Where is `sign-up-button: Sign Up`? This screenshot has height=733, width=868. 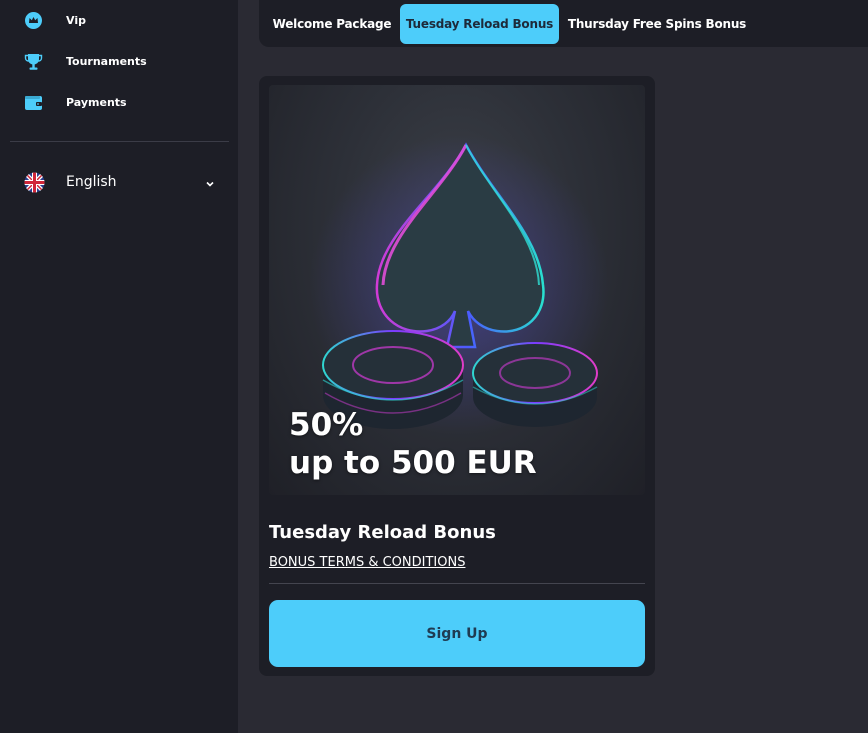 sign-up-button: Sign Up is located at coordinates (457, 633).